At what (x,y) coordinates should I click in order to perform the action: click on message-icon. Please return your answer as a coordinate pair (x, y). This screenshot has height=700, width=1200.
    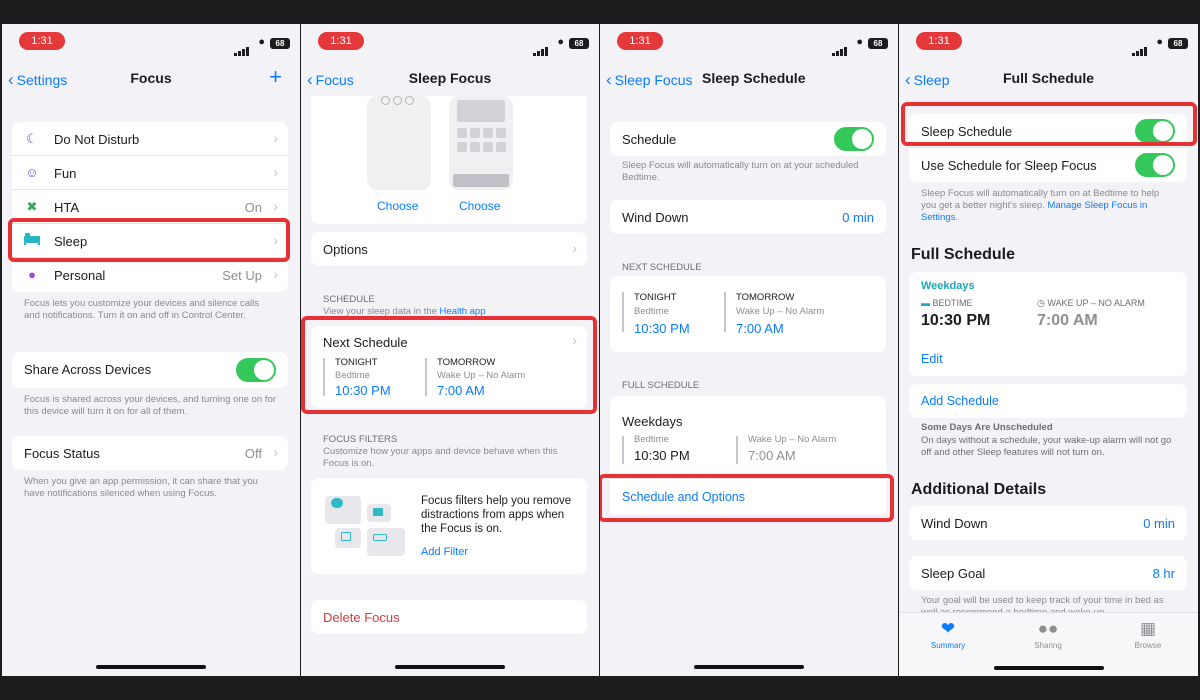
    Looking at the image, I should click on (337, 503).